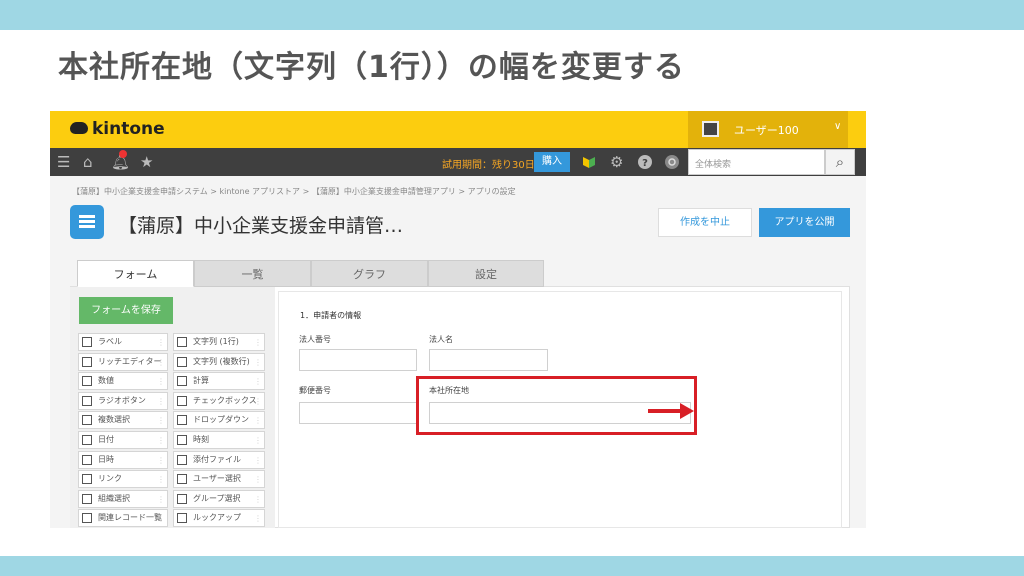 Image resolution: width=1024 pixels, height=576 pixels. I want to click on palette-item-label: ユーザー選択, so click(217, 479).